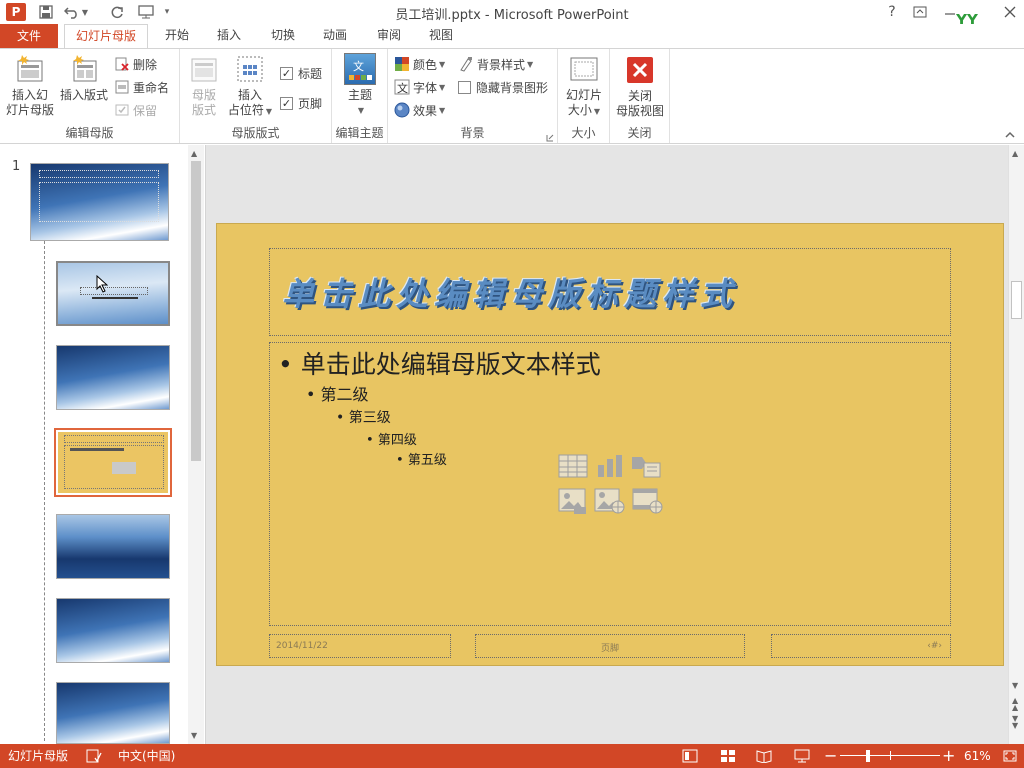 The width and height of the screenshot is (1024, 768). Describe the element at coordinates (250, 86) in the screenshot. I see `insert-placeholder-button: 插入 占位符 ▼` at that location.